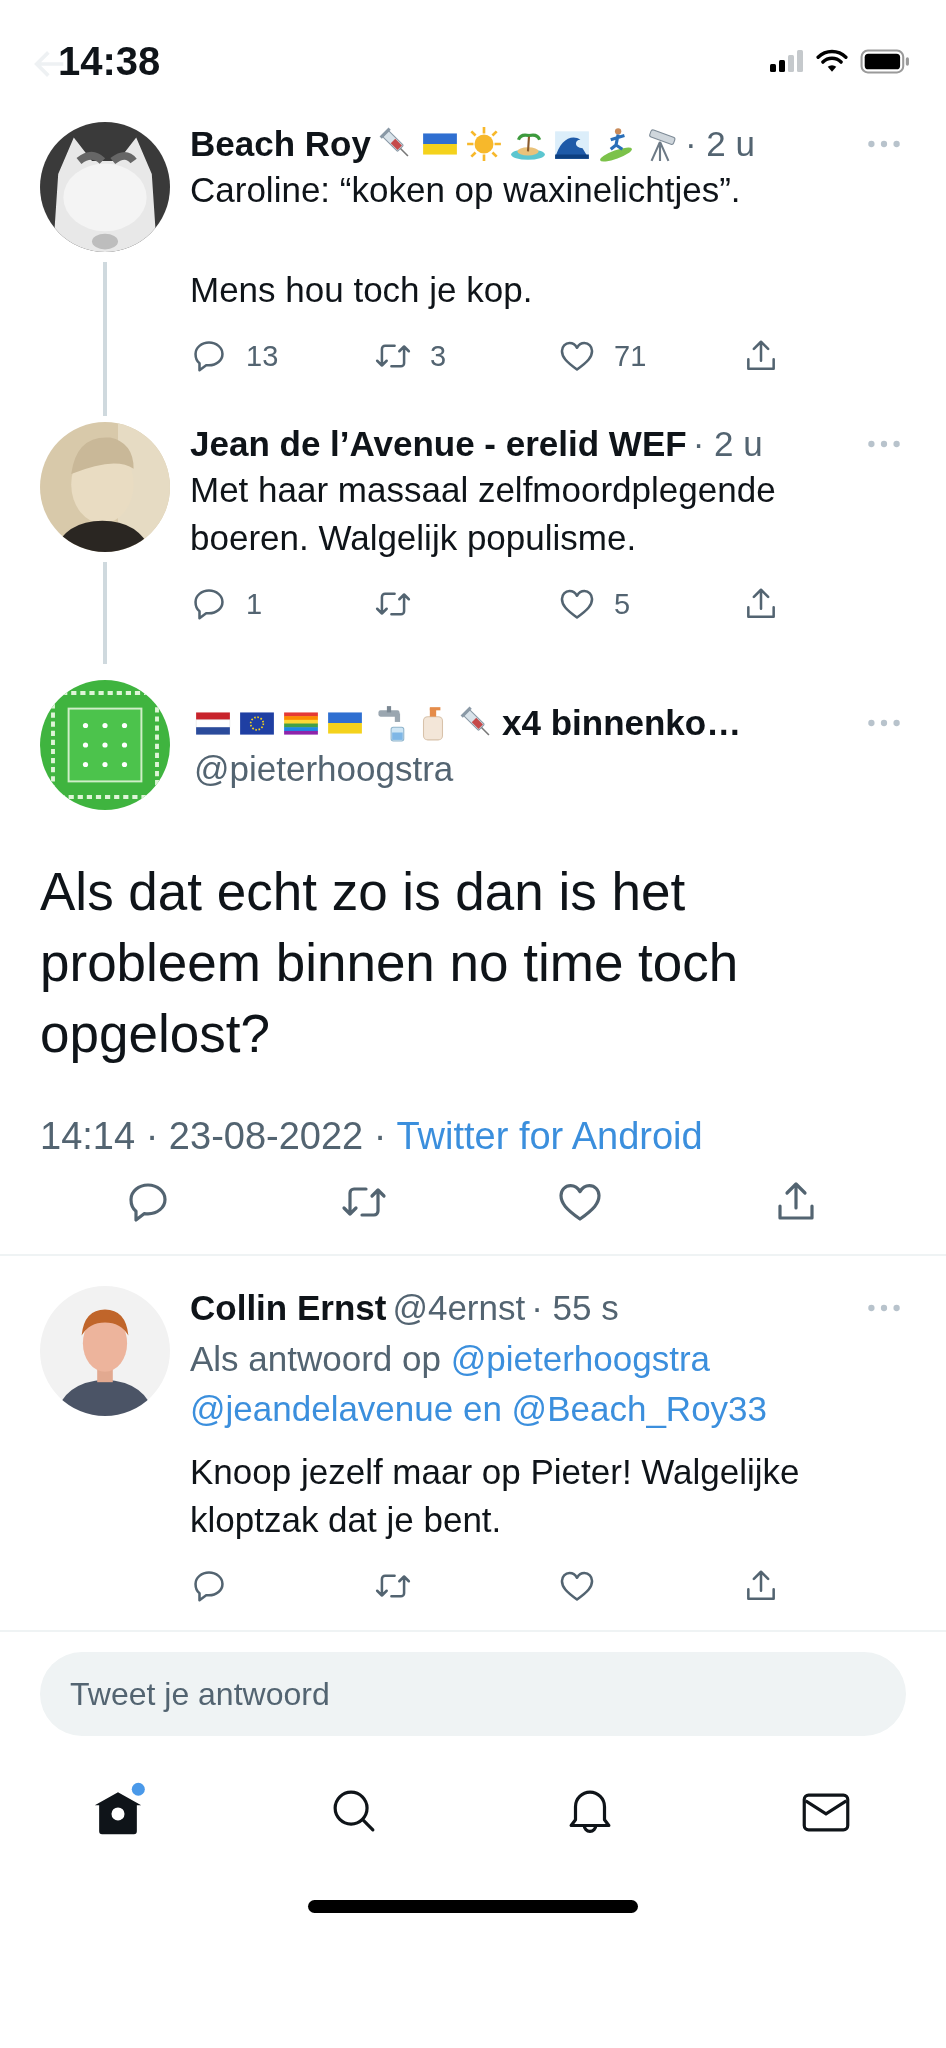 This screenshot has width=946, height=2048. What do you see at coordinates (459, 1308) in the screenshot?
I see `author-handle: @4ernst` at bounding box center [459, 1308].